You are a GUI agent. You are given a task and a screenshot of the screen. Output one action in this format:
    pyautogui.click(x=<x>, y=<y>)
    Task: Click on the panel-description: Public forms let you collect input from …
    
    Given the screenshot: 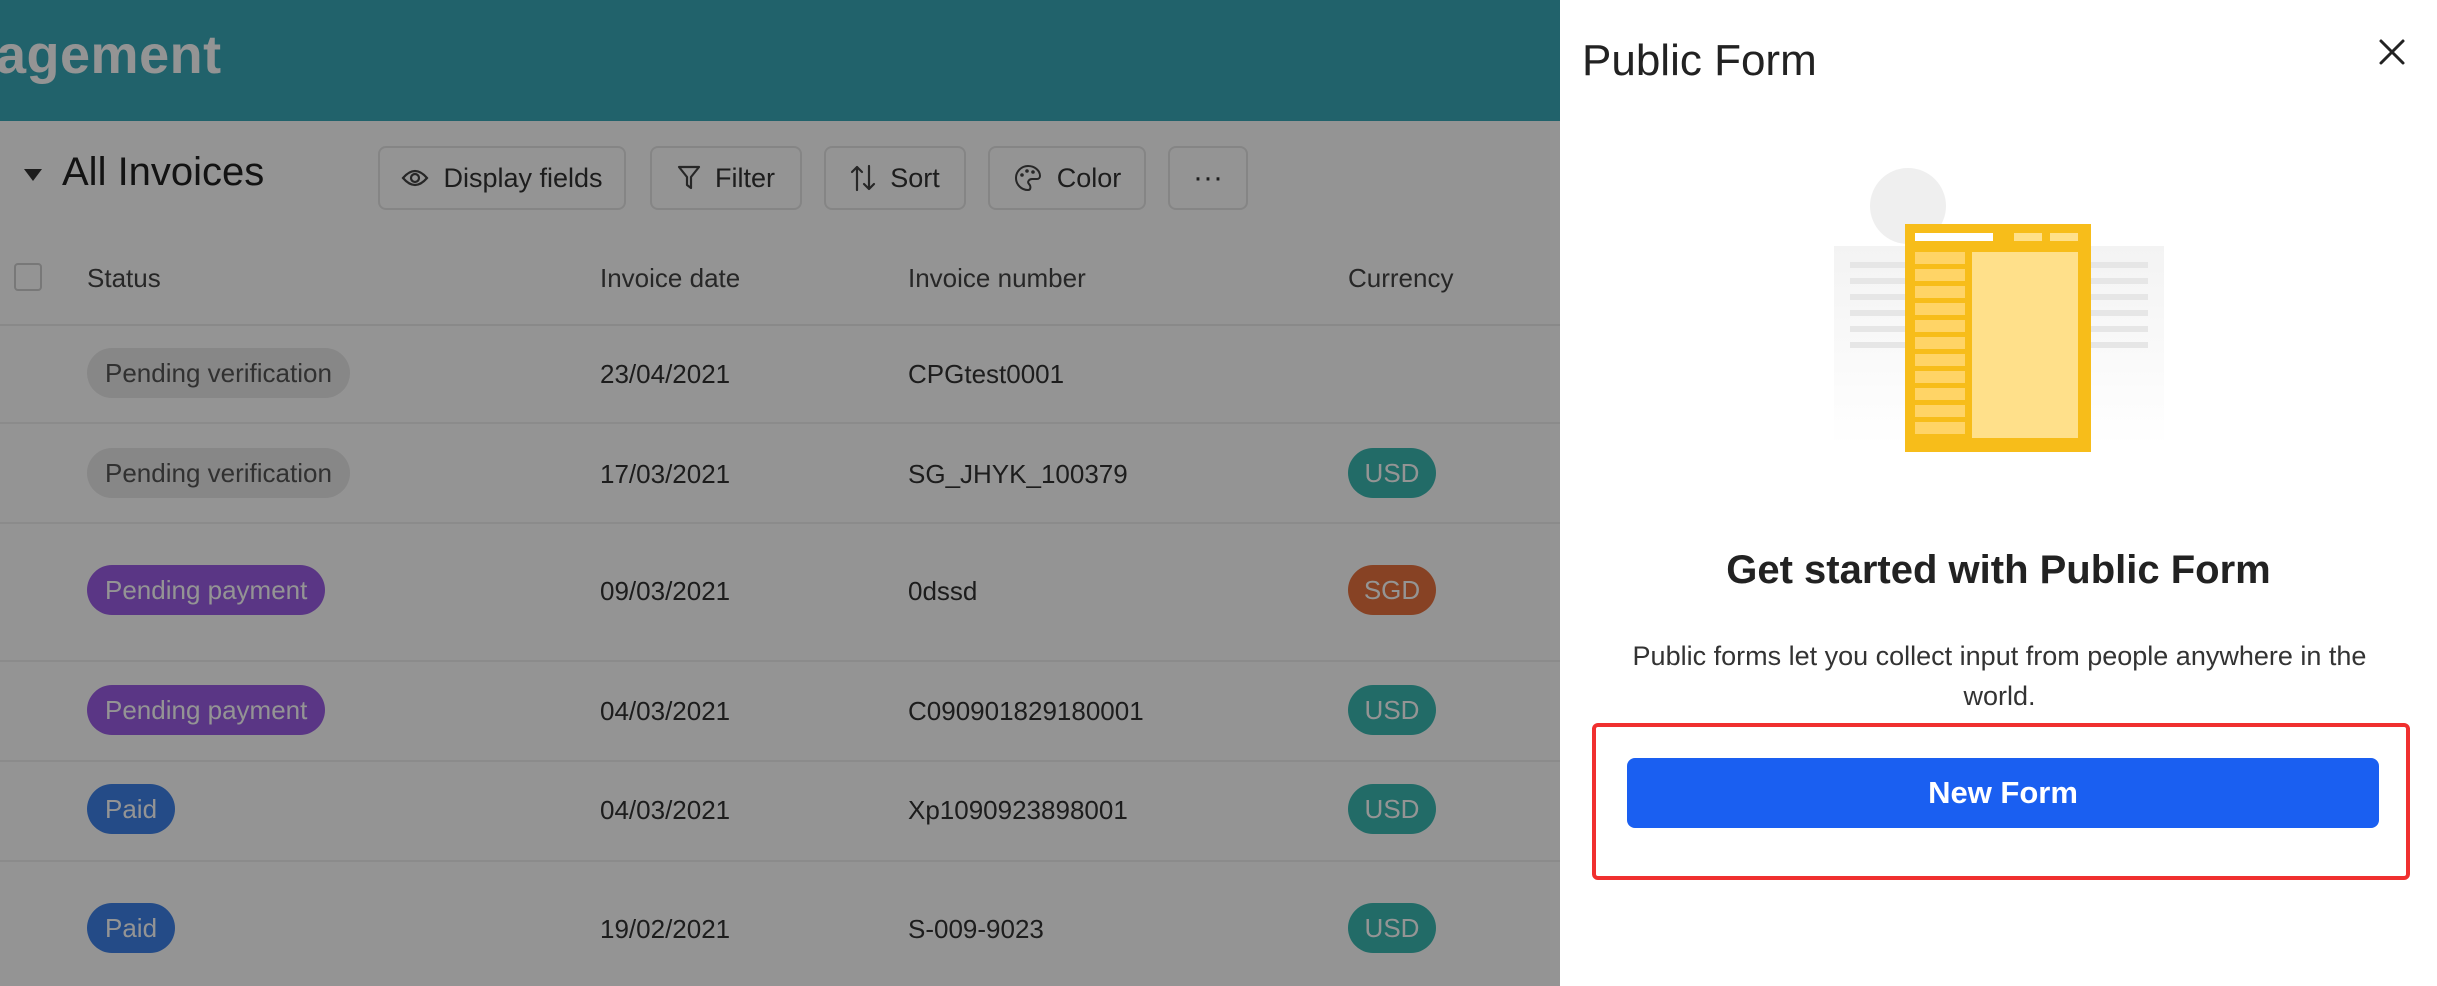 What is the action you would take?
    pyautogui.click(x=1999, y=676)
    